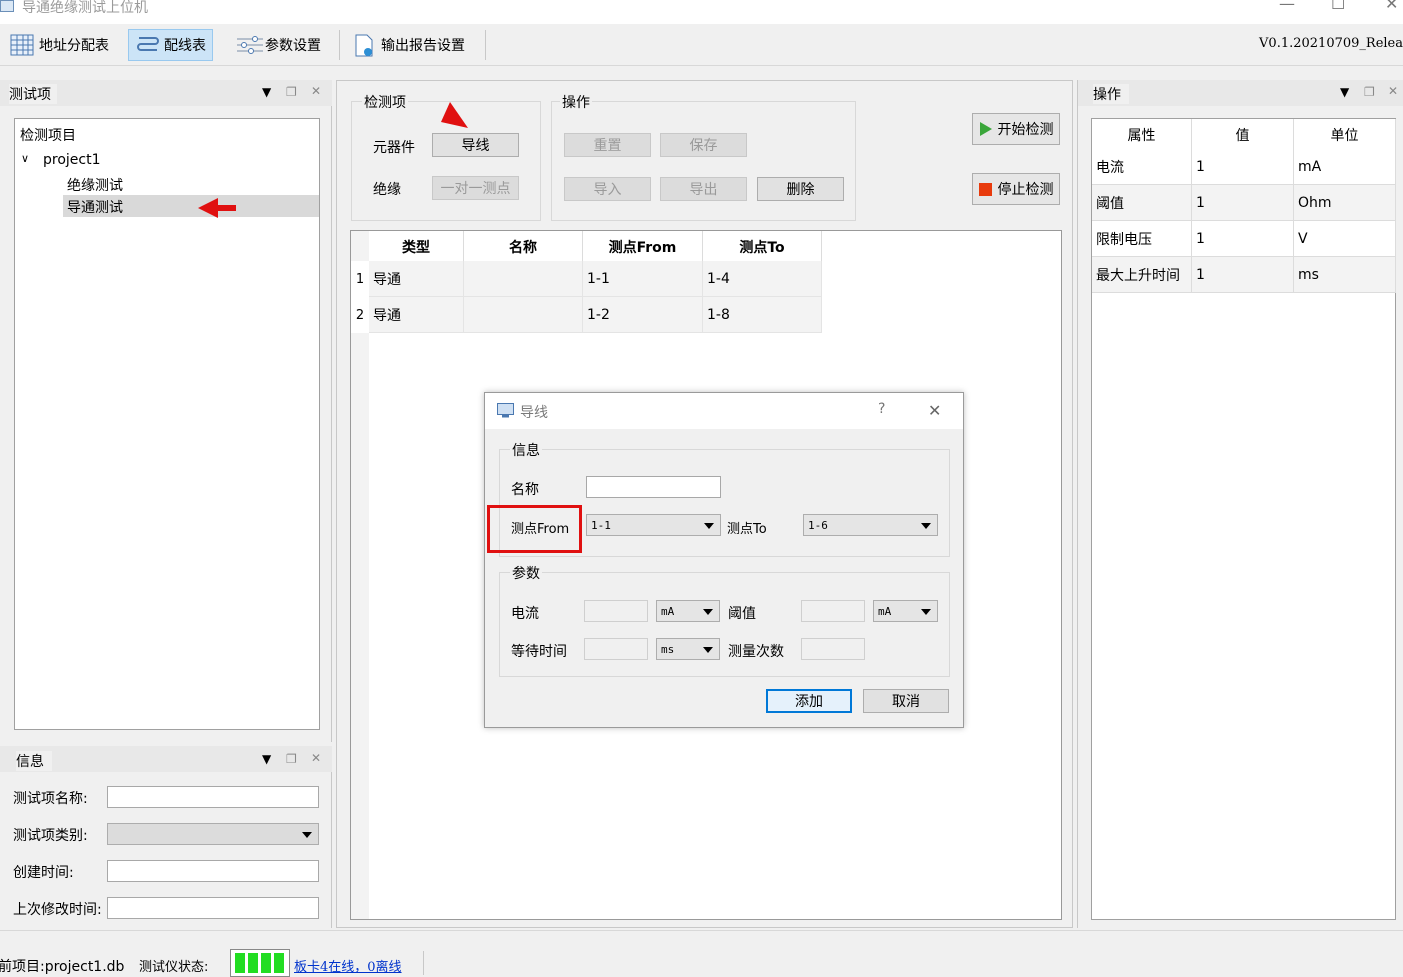 Image resolution: width=1403 pixels, height=977 pixels. What do you see at coordinates (348, 965) in the screenshot?
I see `board-status-link: 板卡4在线，0离线` at bounding box center [348, 965].